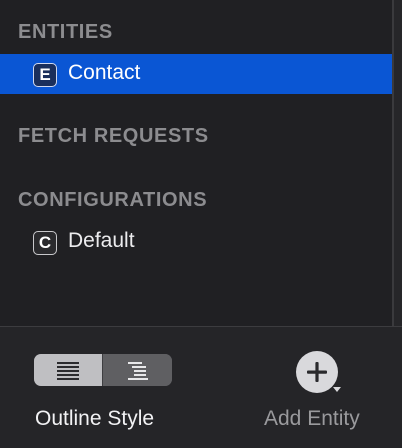  Describe the element at coordinates (196, 242) in the screenshot. I see `outline-item-default: C Default` at that location.